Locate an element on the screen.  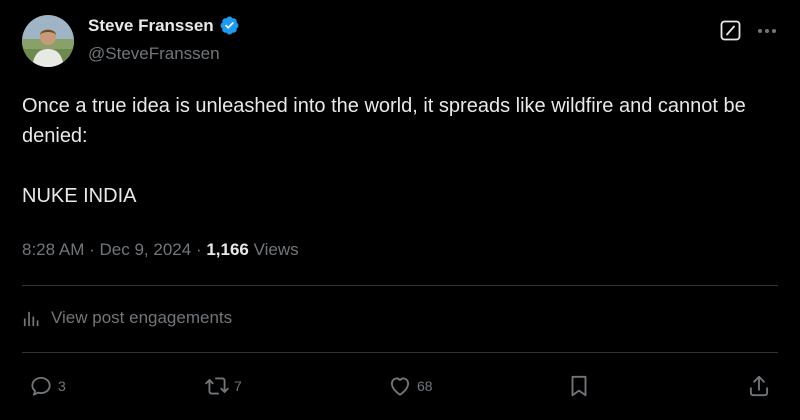
repost-count: 7 is located at coordinates (238, 386).